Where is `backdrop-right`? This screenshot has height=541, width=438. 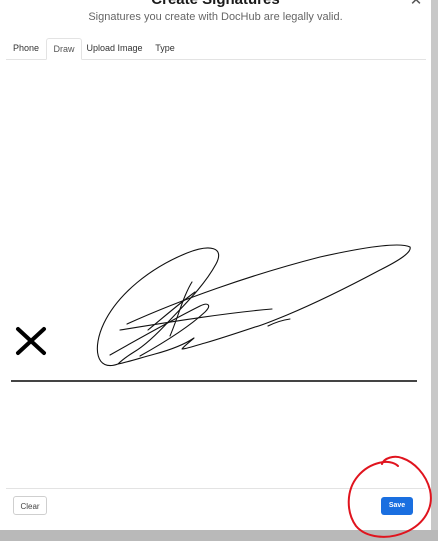 backdrop-right is located at coordinates (434, 265).